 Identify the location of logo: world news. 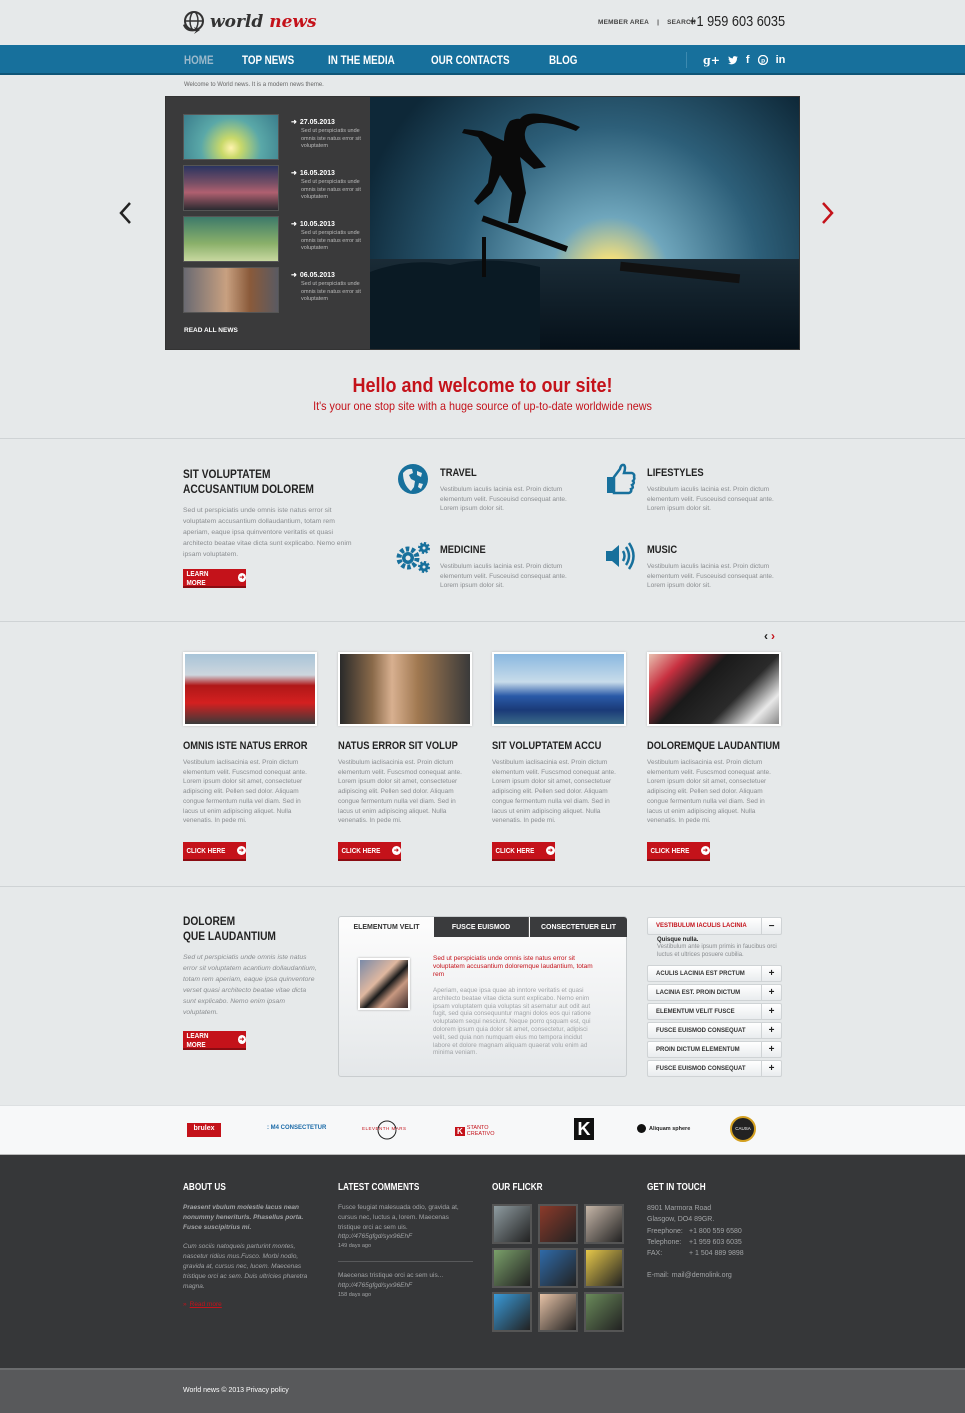
(248, 22).